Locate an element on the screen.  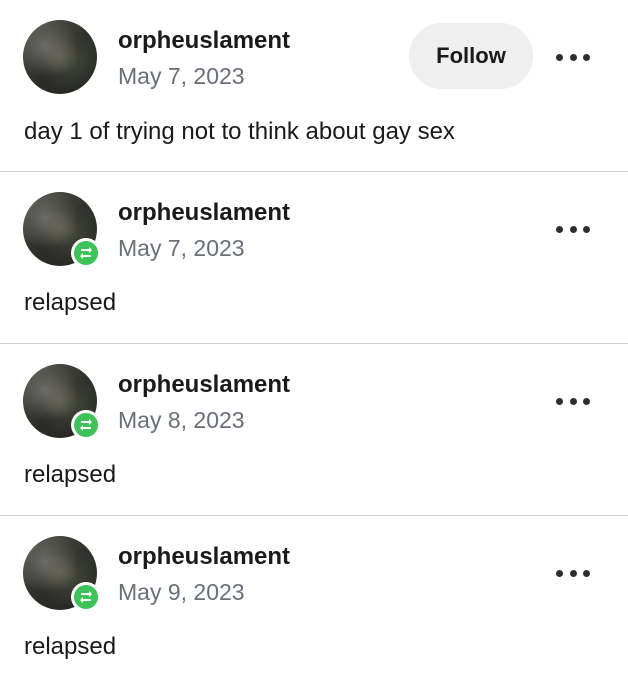
follow-button: Follow is located at coordinates (471, 56).